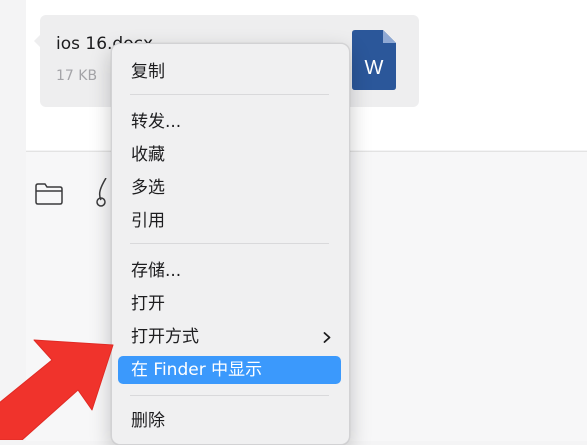 This screenshot has height=445, width=587. Describe the element at coordinates (229, 155) in the screenshot. I see `menu-item-favorite: 收藏` at that location.